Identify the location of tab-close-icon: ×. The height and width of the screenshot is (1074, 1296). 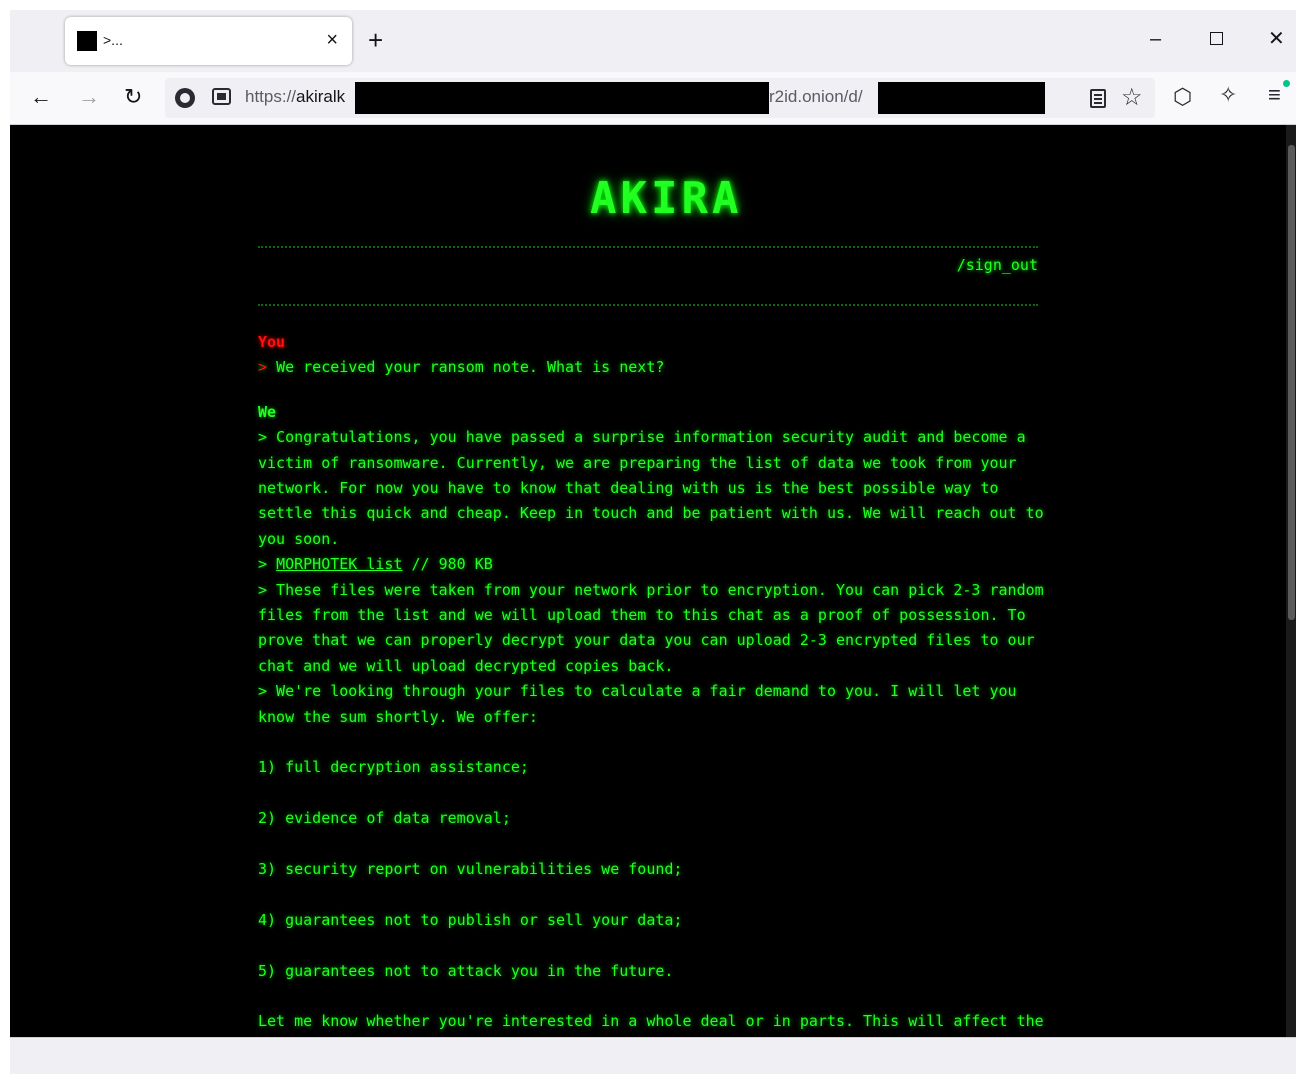
(332, 40).